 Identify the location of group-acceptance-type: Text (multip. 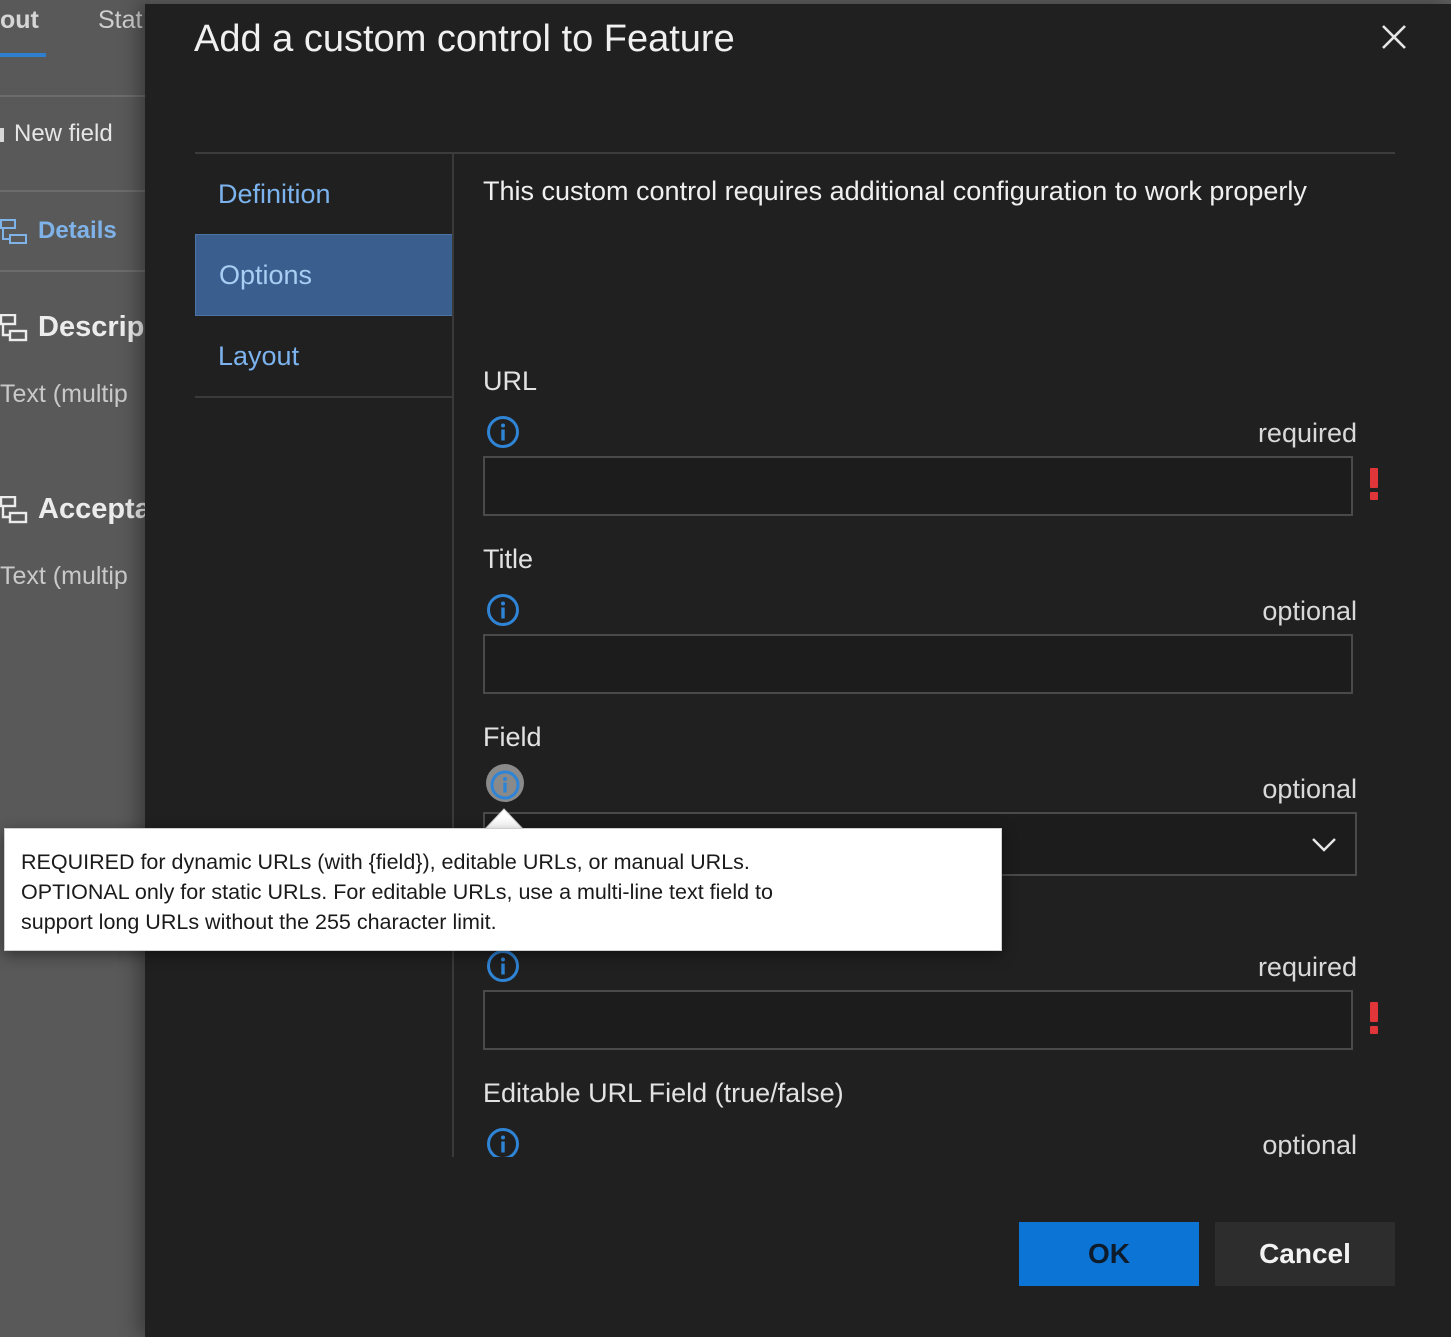
(64, 576).